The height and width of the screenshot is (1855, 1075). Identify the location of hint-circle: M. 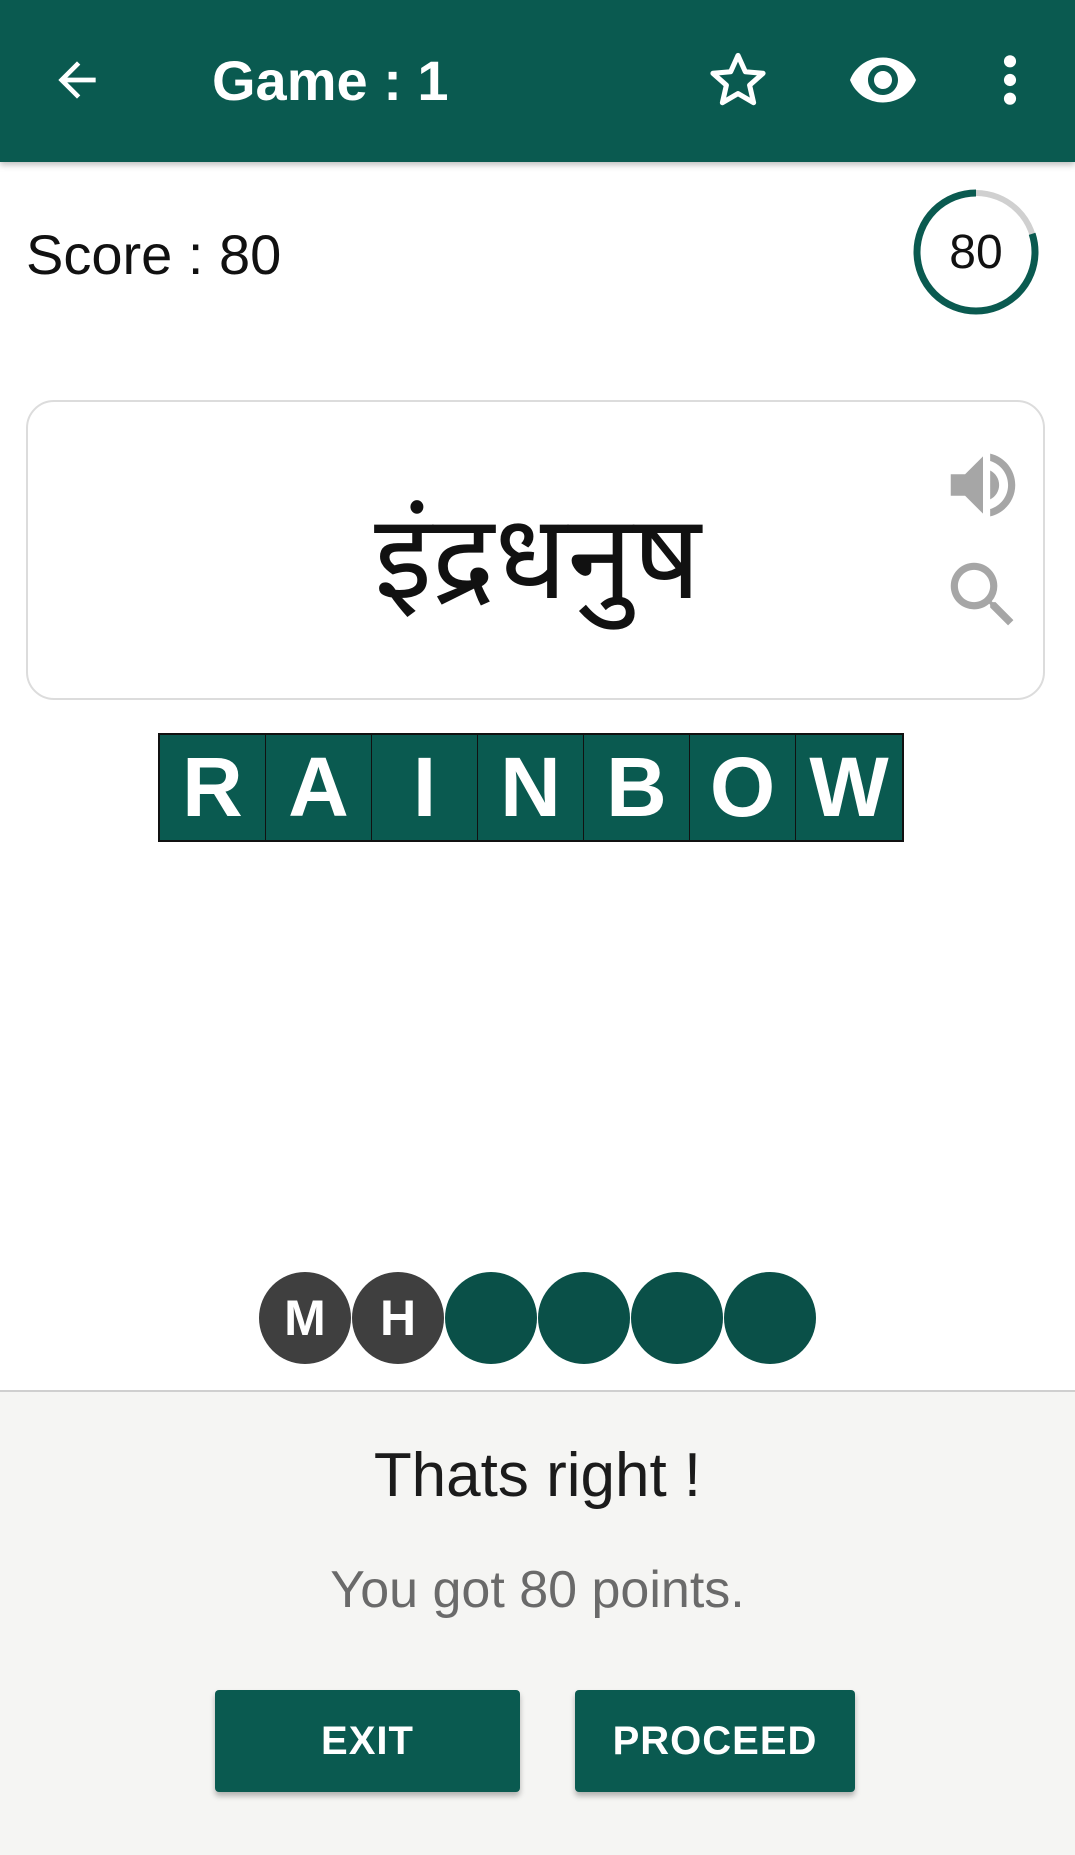
(305, 1318).